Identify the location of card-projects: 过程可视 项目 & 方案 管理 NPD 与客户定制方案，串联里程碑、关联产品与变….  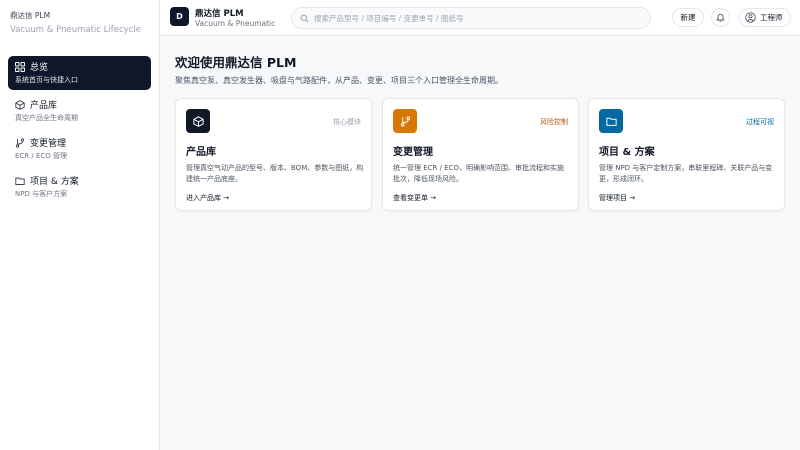
(686, 154).